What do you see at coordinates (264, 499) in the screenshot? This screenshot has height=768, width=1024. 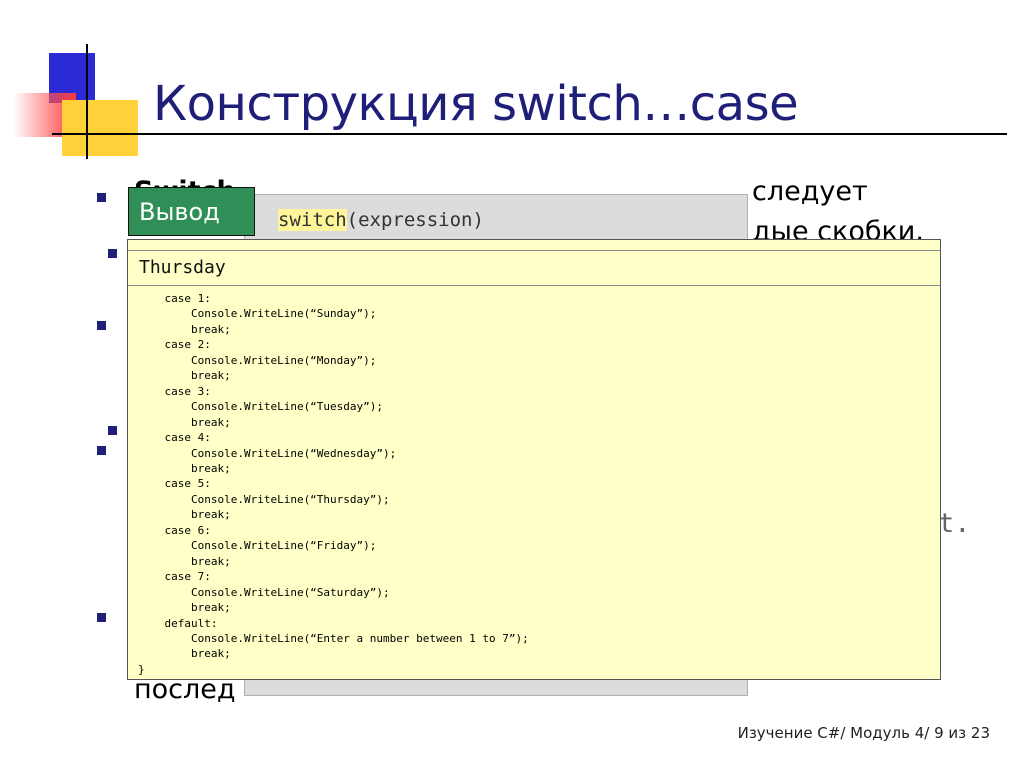 I see `code-line: Console.WriteLine(“Thursday”);` at bounding box center [264, 499].